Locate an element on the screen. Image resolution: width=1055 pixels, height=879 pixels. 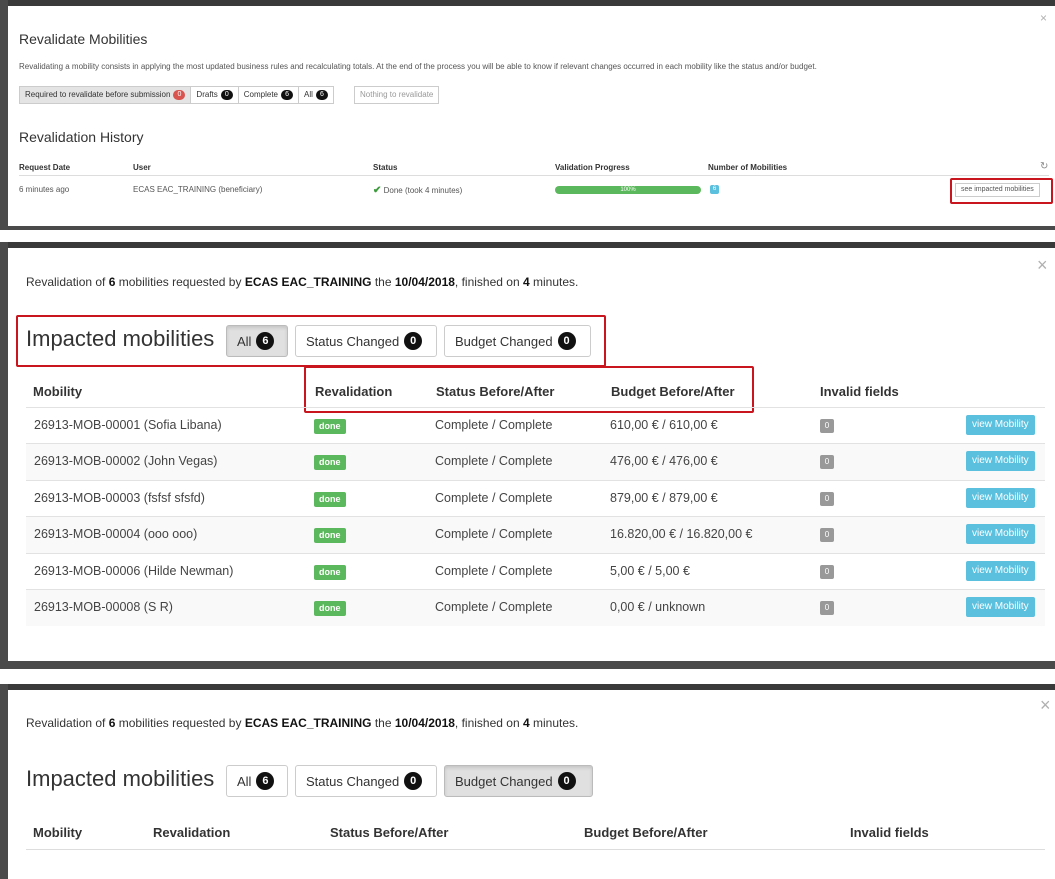
budget-before-after: 879,00 € / 879,00 € is located at coordinates (664, 498).